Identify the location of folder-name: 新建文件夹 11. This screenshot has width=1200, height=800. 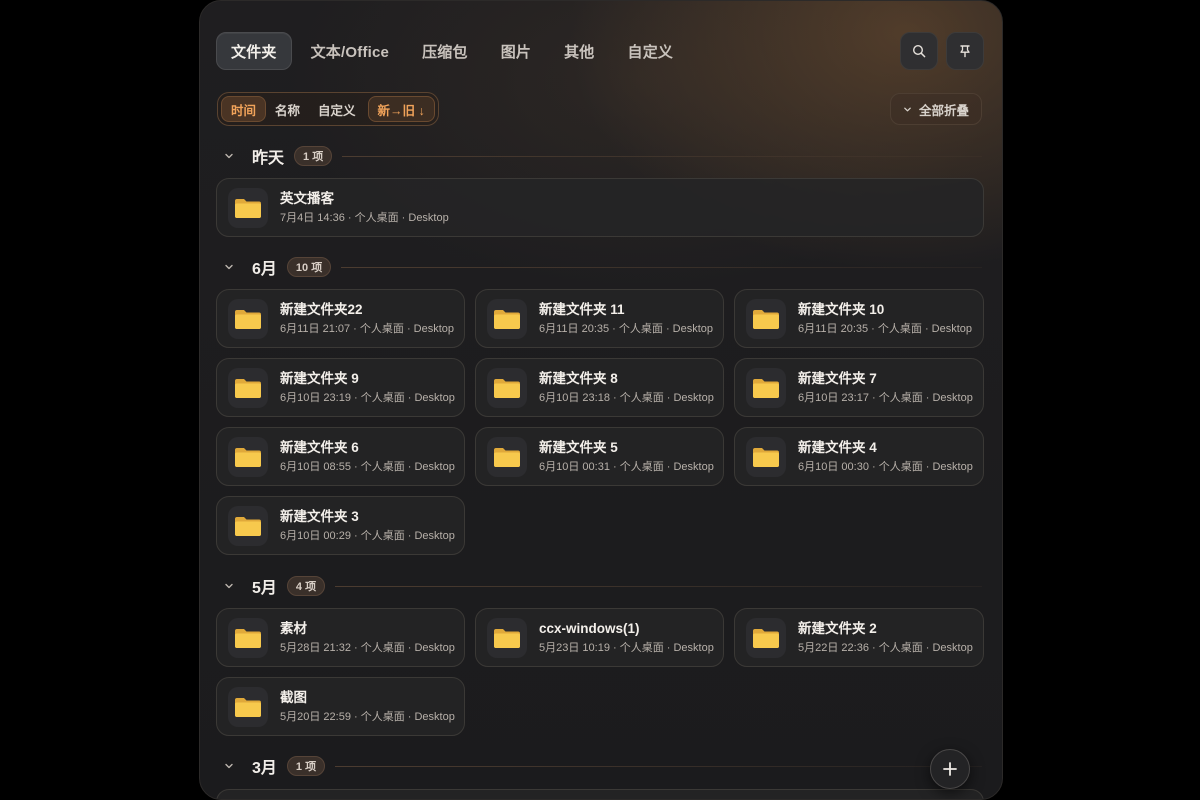
(582, 309).